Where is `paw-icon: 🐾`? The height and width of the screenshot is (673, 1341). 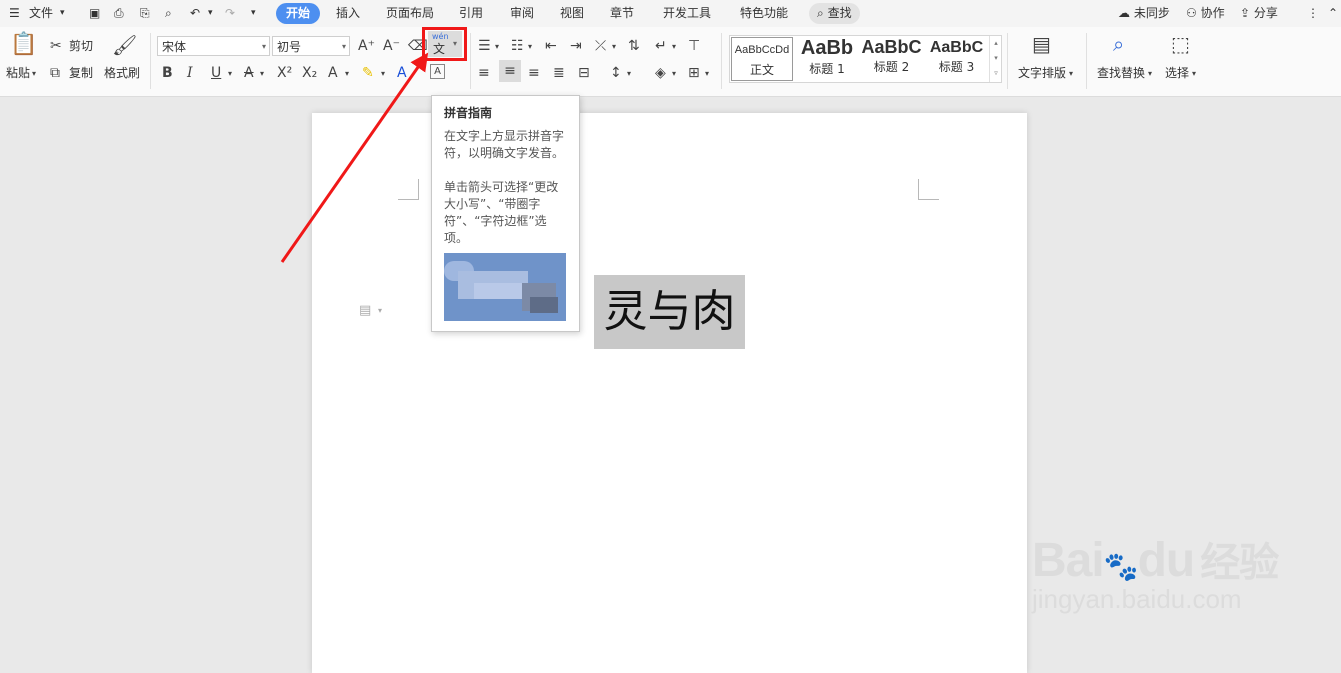
paw-icon: 🐾 is located at coordinates (1121, 566).